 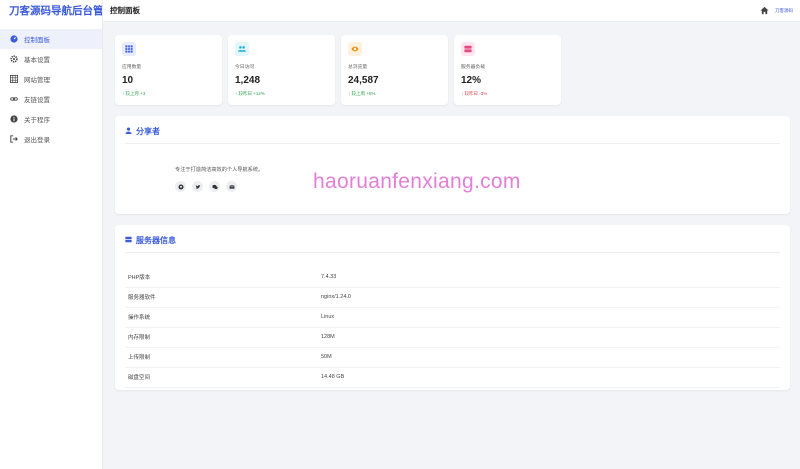 What do you see at coordinates (250, 93) in the screenshot?
I see `stat-trend: ↑ 较昨日 +12%` at bounding box center [250, 93].